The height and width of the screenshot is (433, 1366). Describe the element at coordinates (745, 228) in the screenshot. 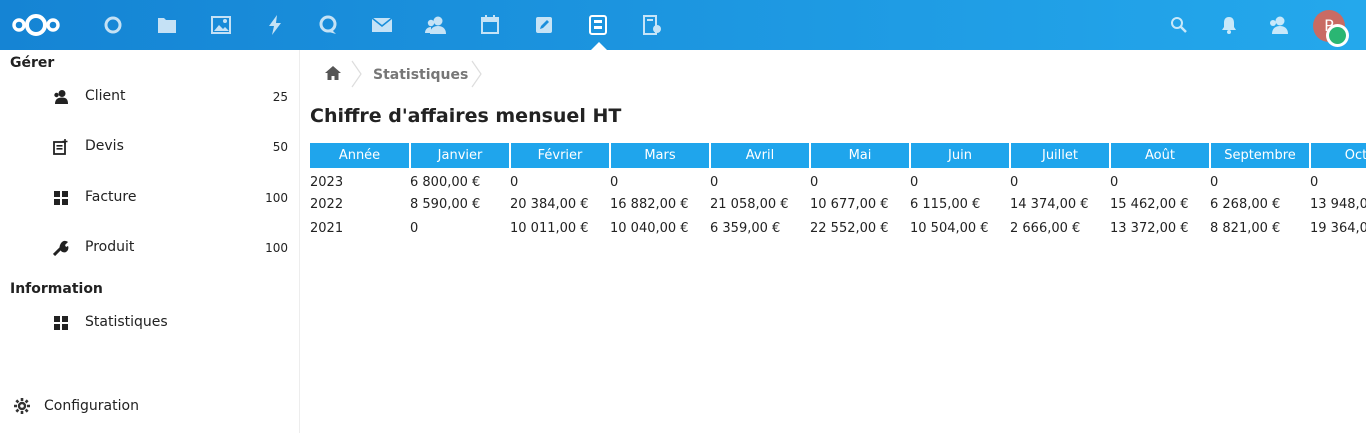

I see `revenue-cell: 6 359,00 €` at that location.